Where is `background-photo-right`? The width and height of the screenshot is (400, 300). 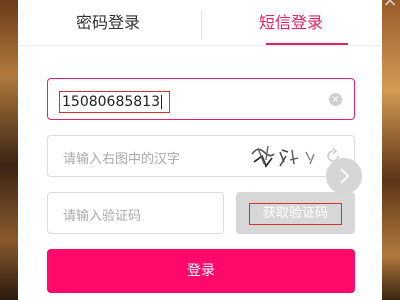
background-photo-right is located at coordinates (391, 150).